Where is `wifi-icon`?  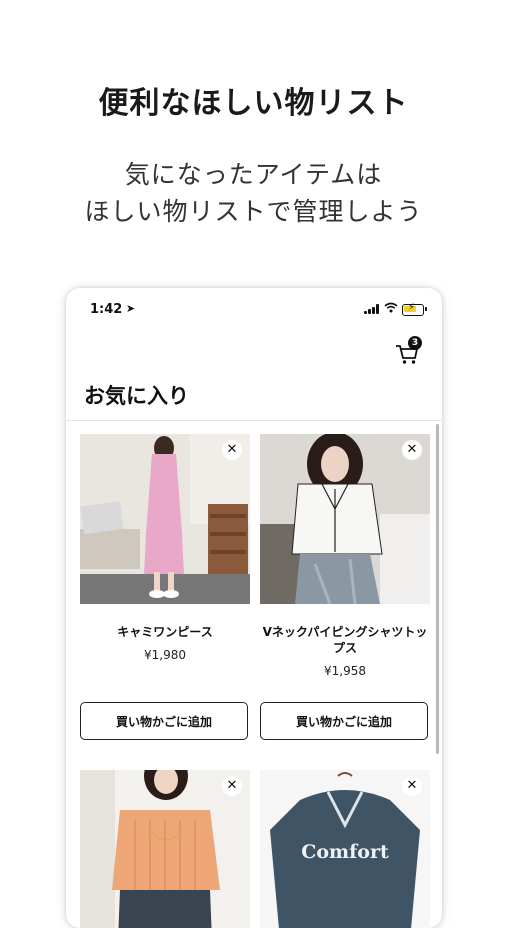
wifi-icon is located at coordinates (391, 309).